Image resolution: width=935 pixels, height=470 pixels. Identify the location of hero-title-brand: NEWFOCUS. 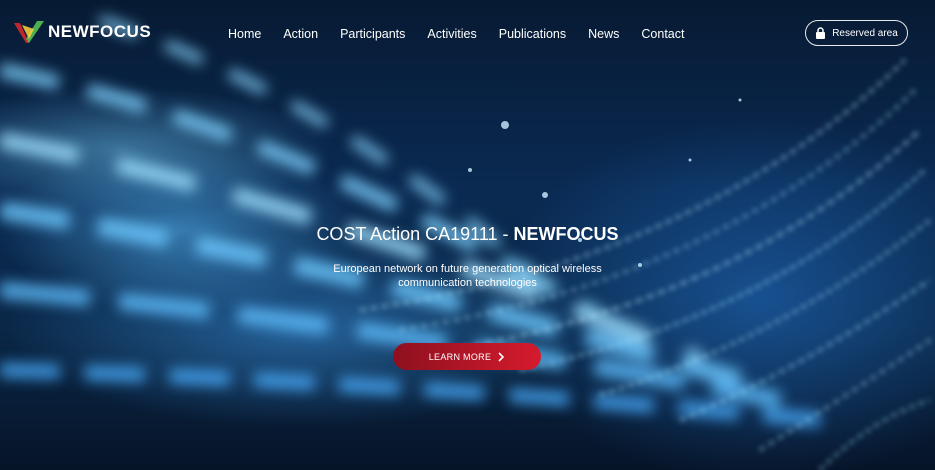
(566, 234).